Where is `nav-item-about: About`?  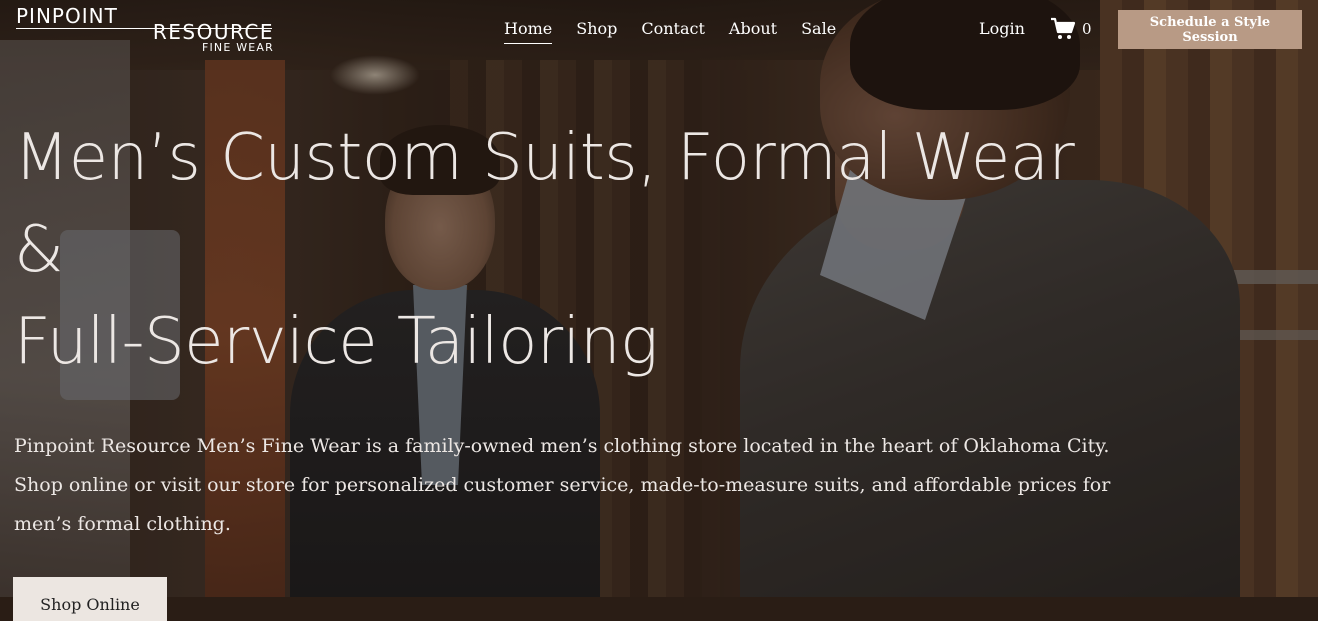
nav-item-about: About is located at coordinates (753, 31).